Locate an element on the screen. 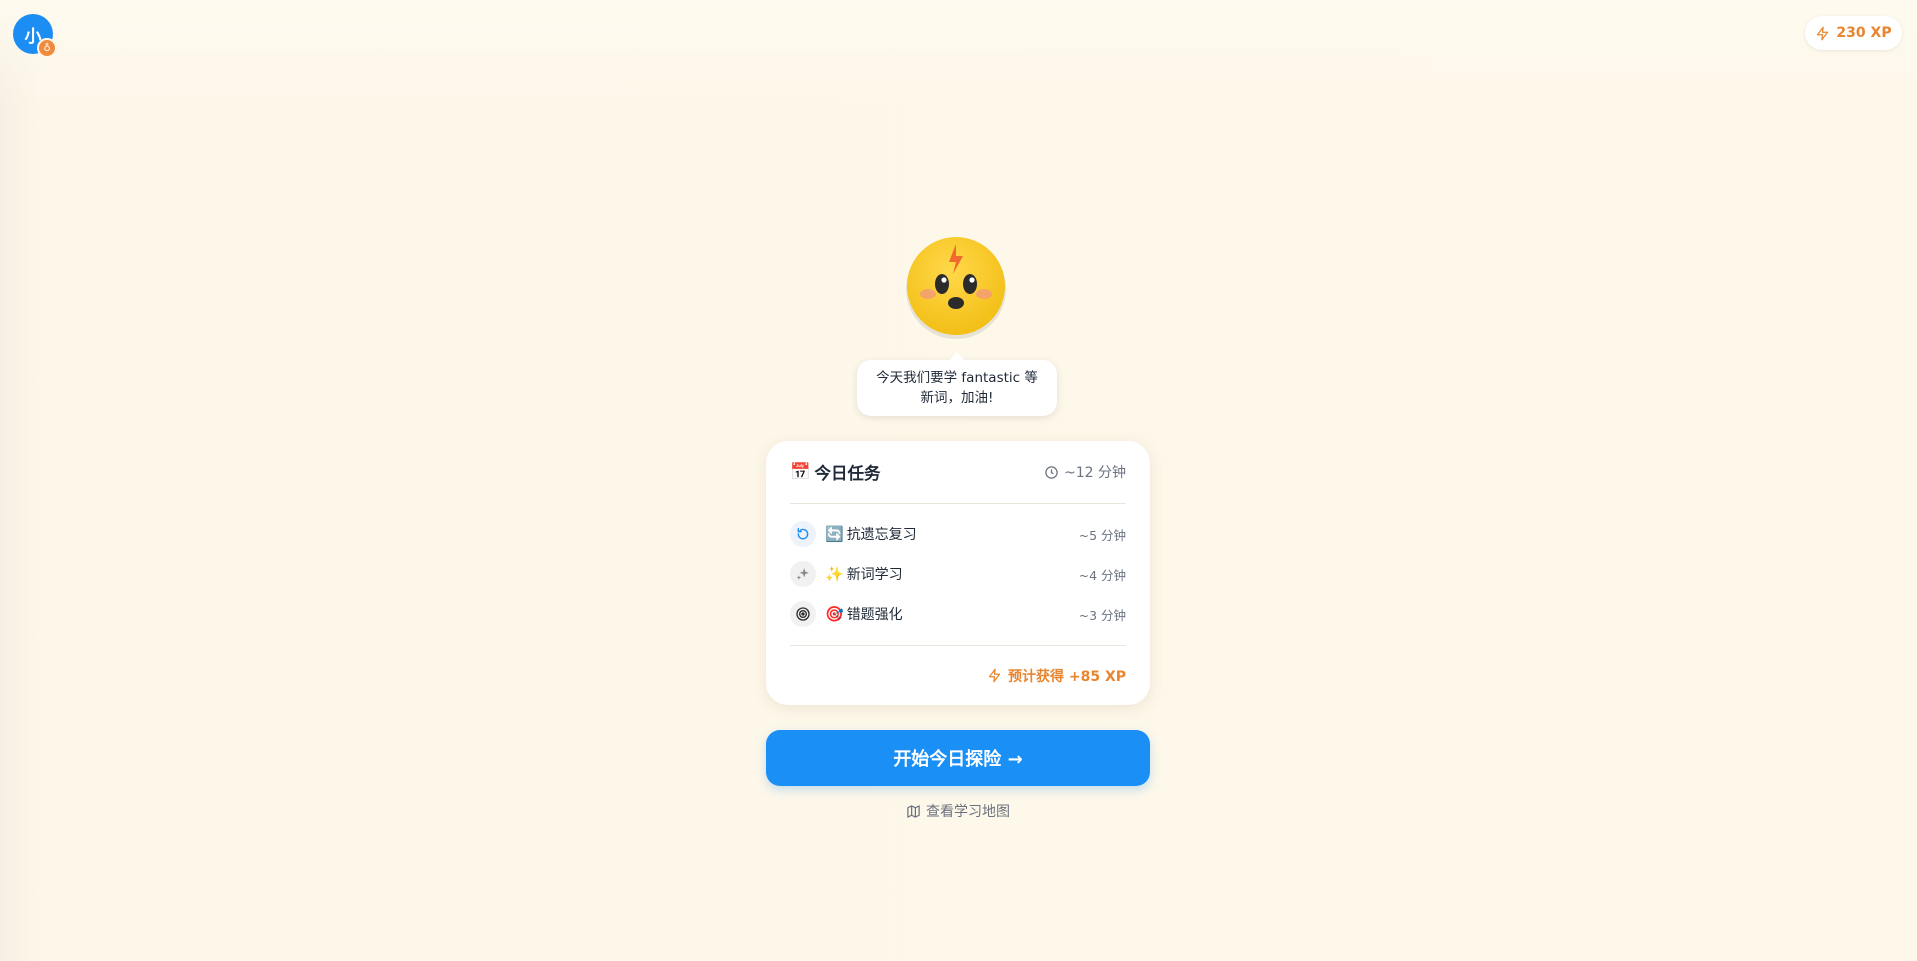  lightning-mascot-icon is located at coordinates (956, 288).